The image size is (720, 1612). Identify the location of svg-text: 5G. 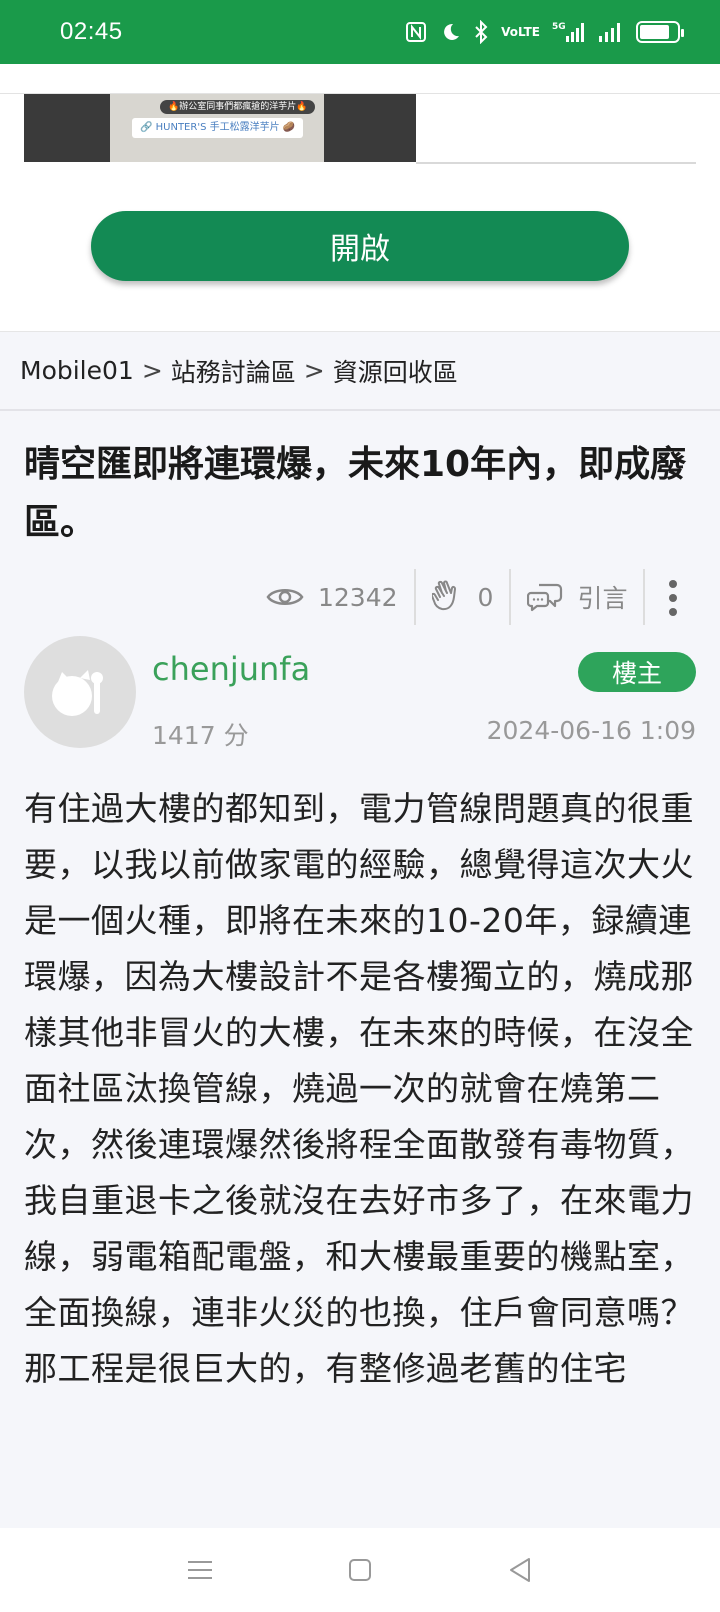
(559, 27).